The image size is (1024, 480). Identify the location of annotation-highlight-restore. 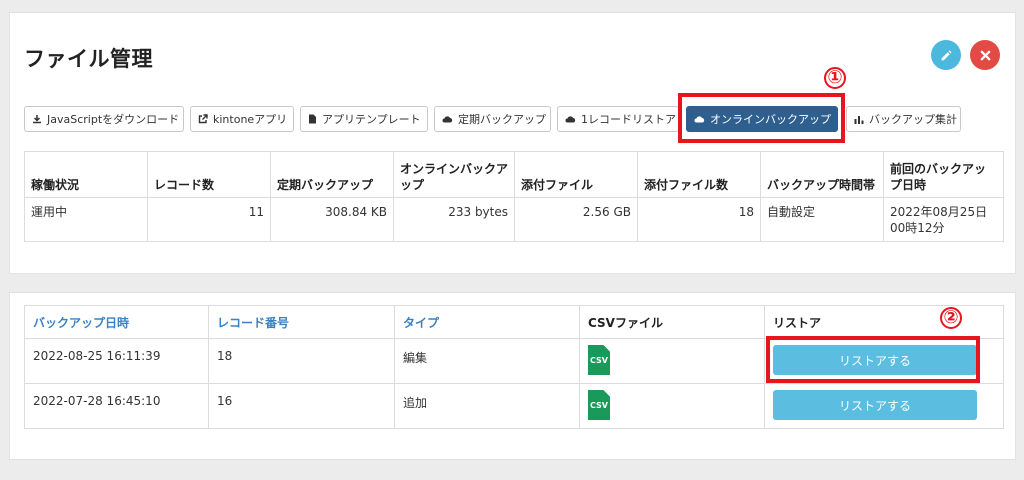
(873, 359).